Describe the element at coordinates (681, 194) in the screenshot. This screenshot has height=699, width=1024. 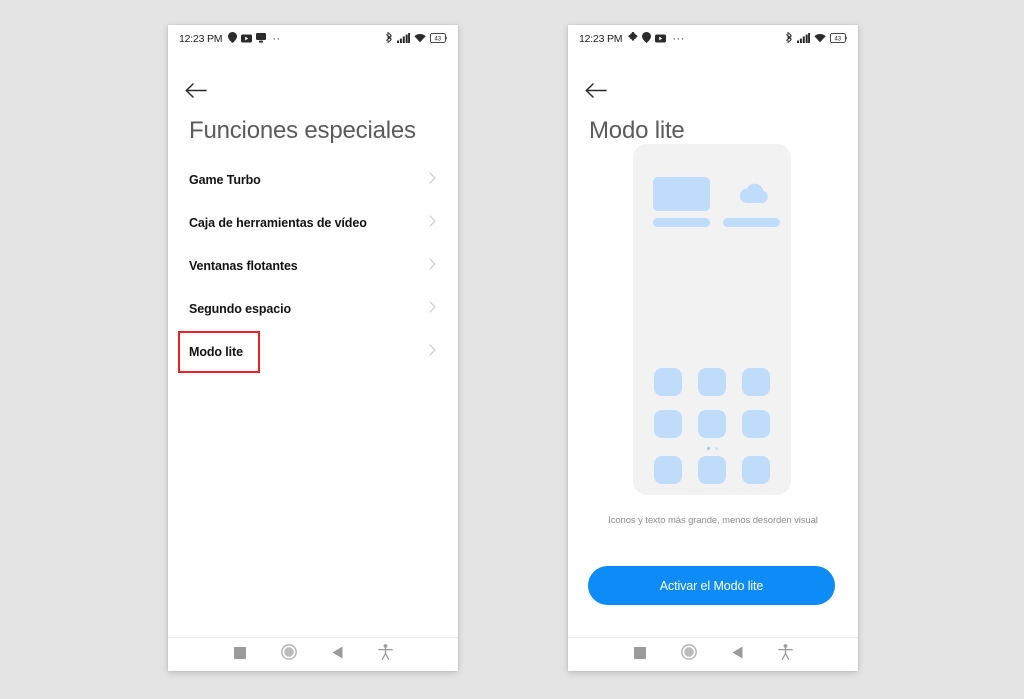
I see `widget-card-shape` at that location.